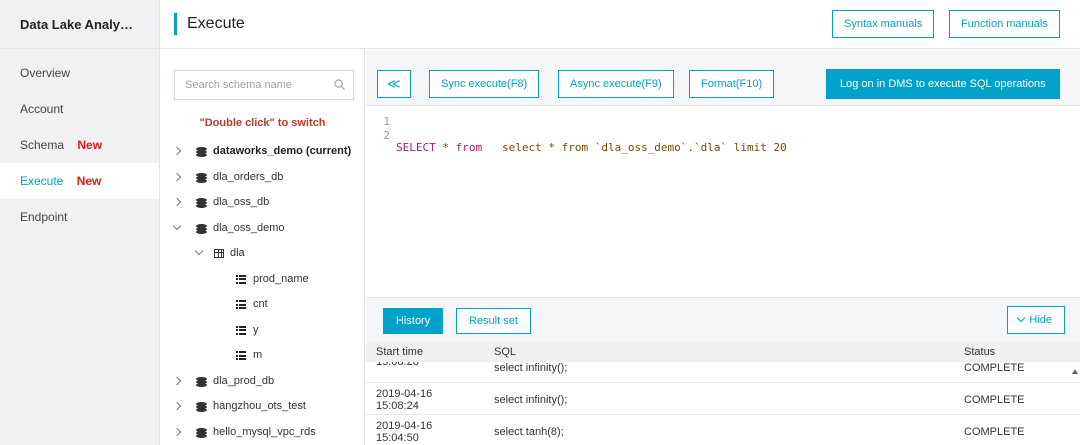 This screenshot has width=1080, height=445. I want to click on nav-item-overview: Overview, so click(79, 73).